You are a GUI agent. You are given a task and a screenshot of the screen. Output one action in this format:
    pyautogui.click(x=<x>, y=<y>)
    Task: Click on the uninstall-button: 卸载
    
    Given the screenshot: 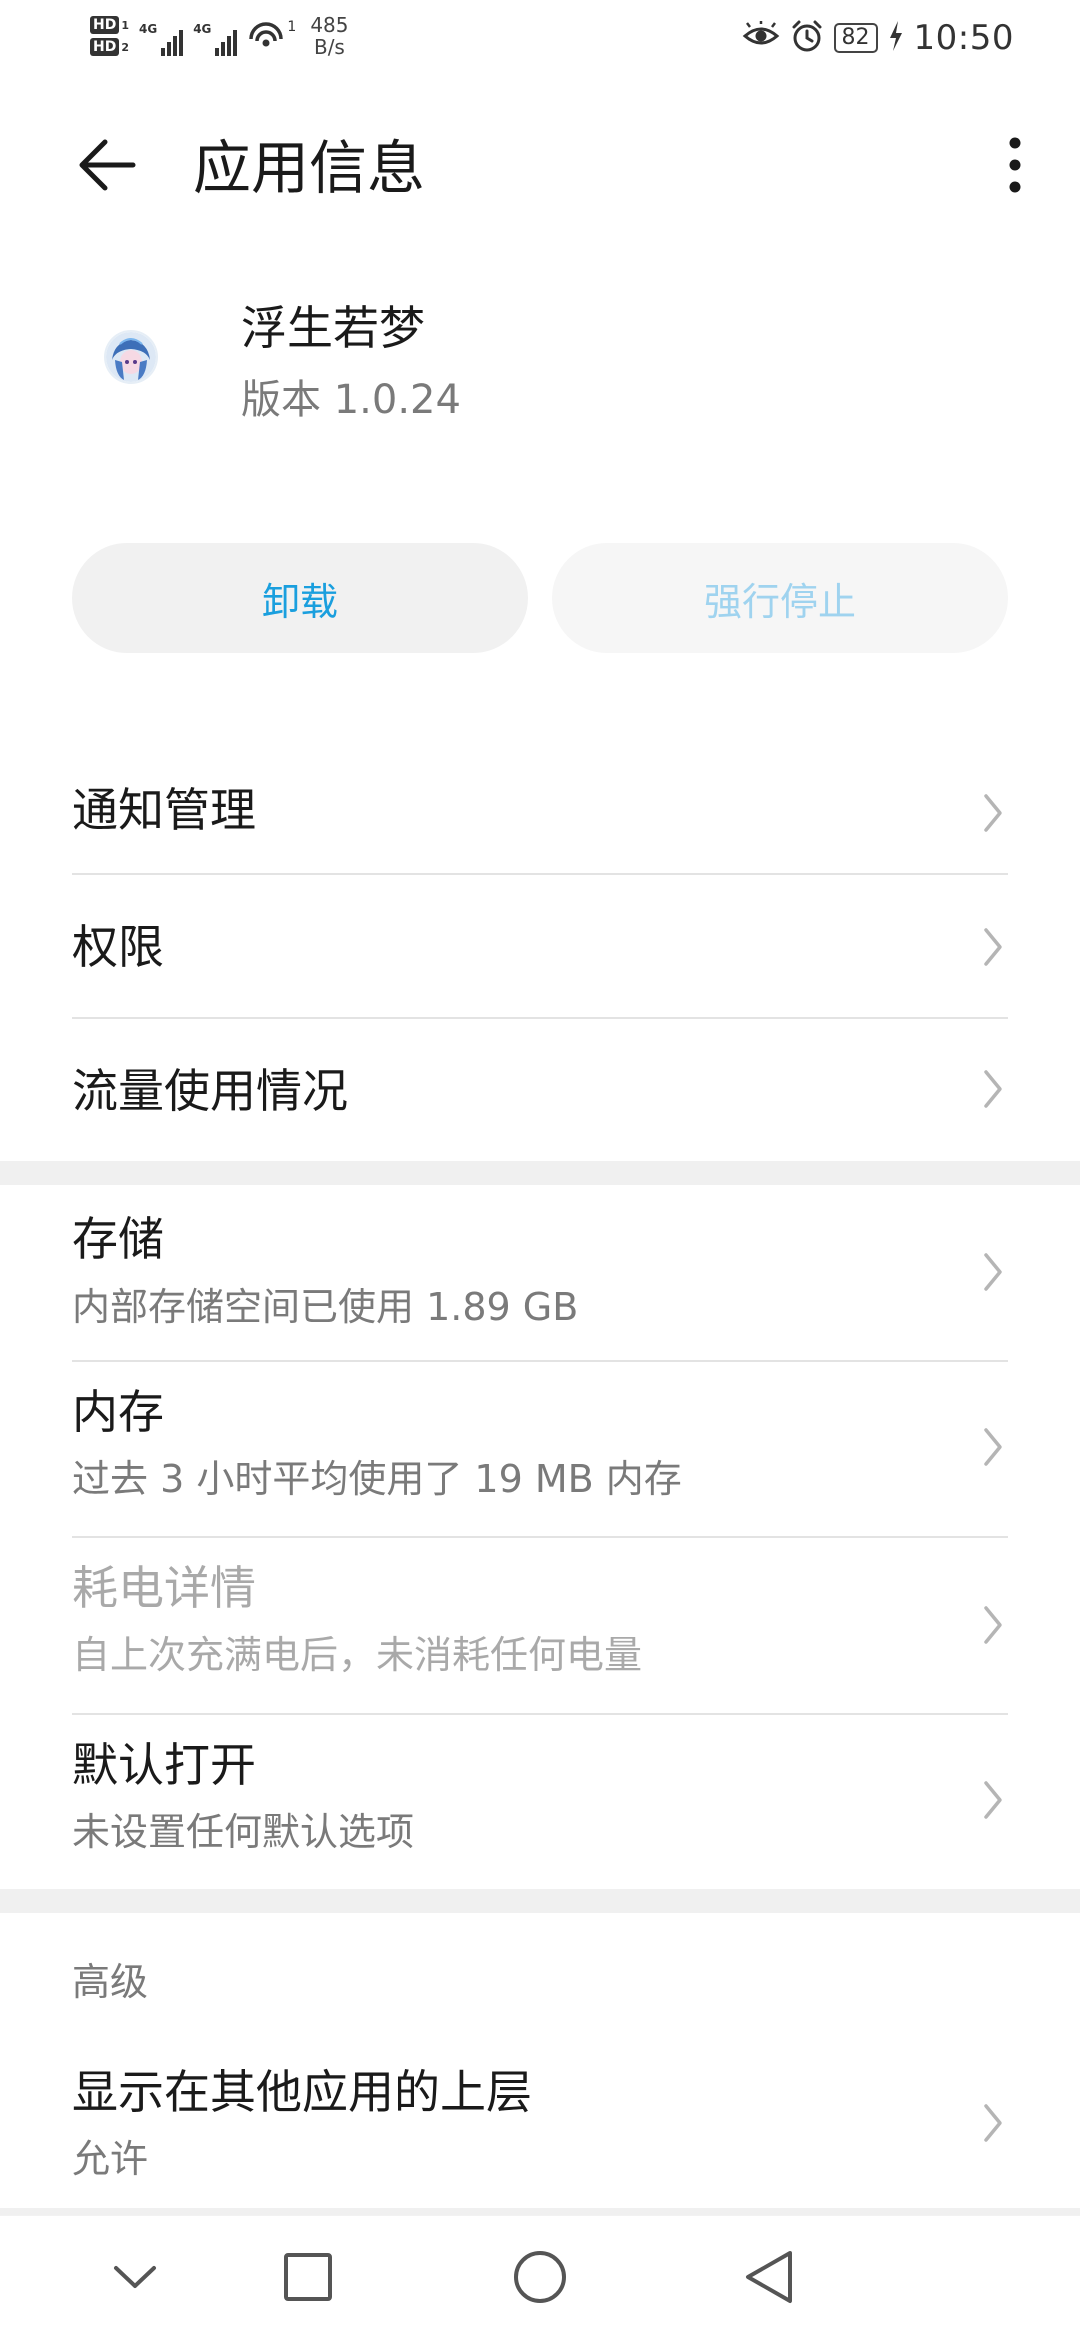 What is the action you would take?
    pyautogui.click(x=300, y=598)
    